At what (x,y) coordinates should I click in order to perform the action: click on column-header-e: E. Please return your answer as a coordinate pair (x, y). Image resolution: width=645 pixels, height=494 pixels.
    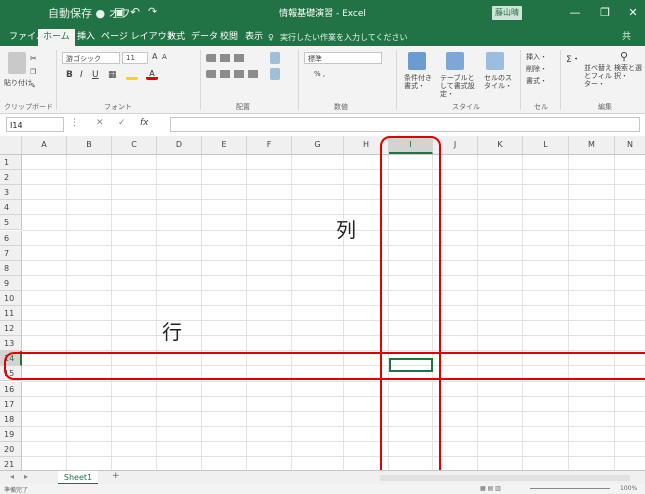
    Looking at the image, I should click on (224, 145).